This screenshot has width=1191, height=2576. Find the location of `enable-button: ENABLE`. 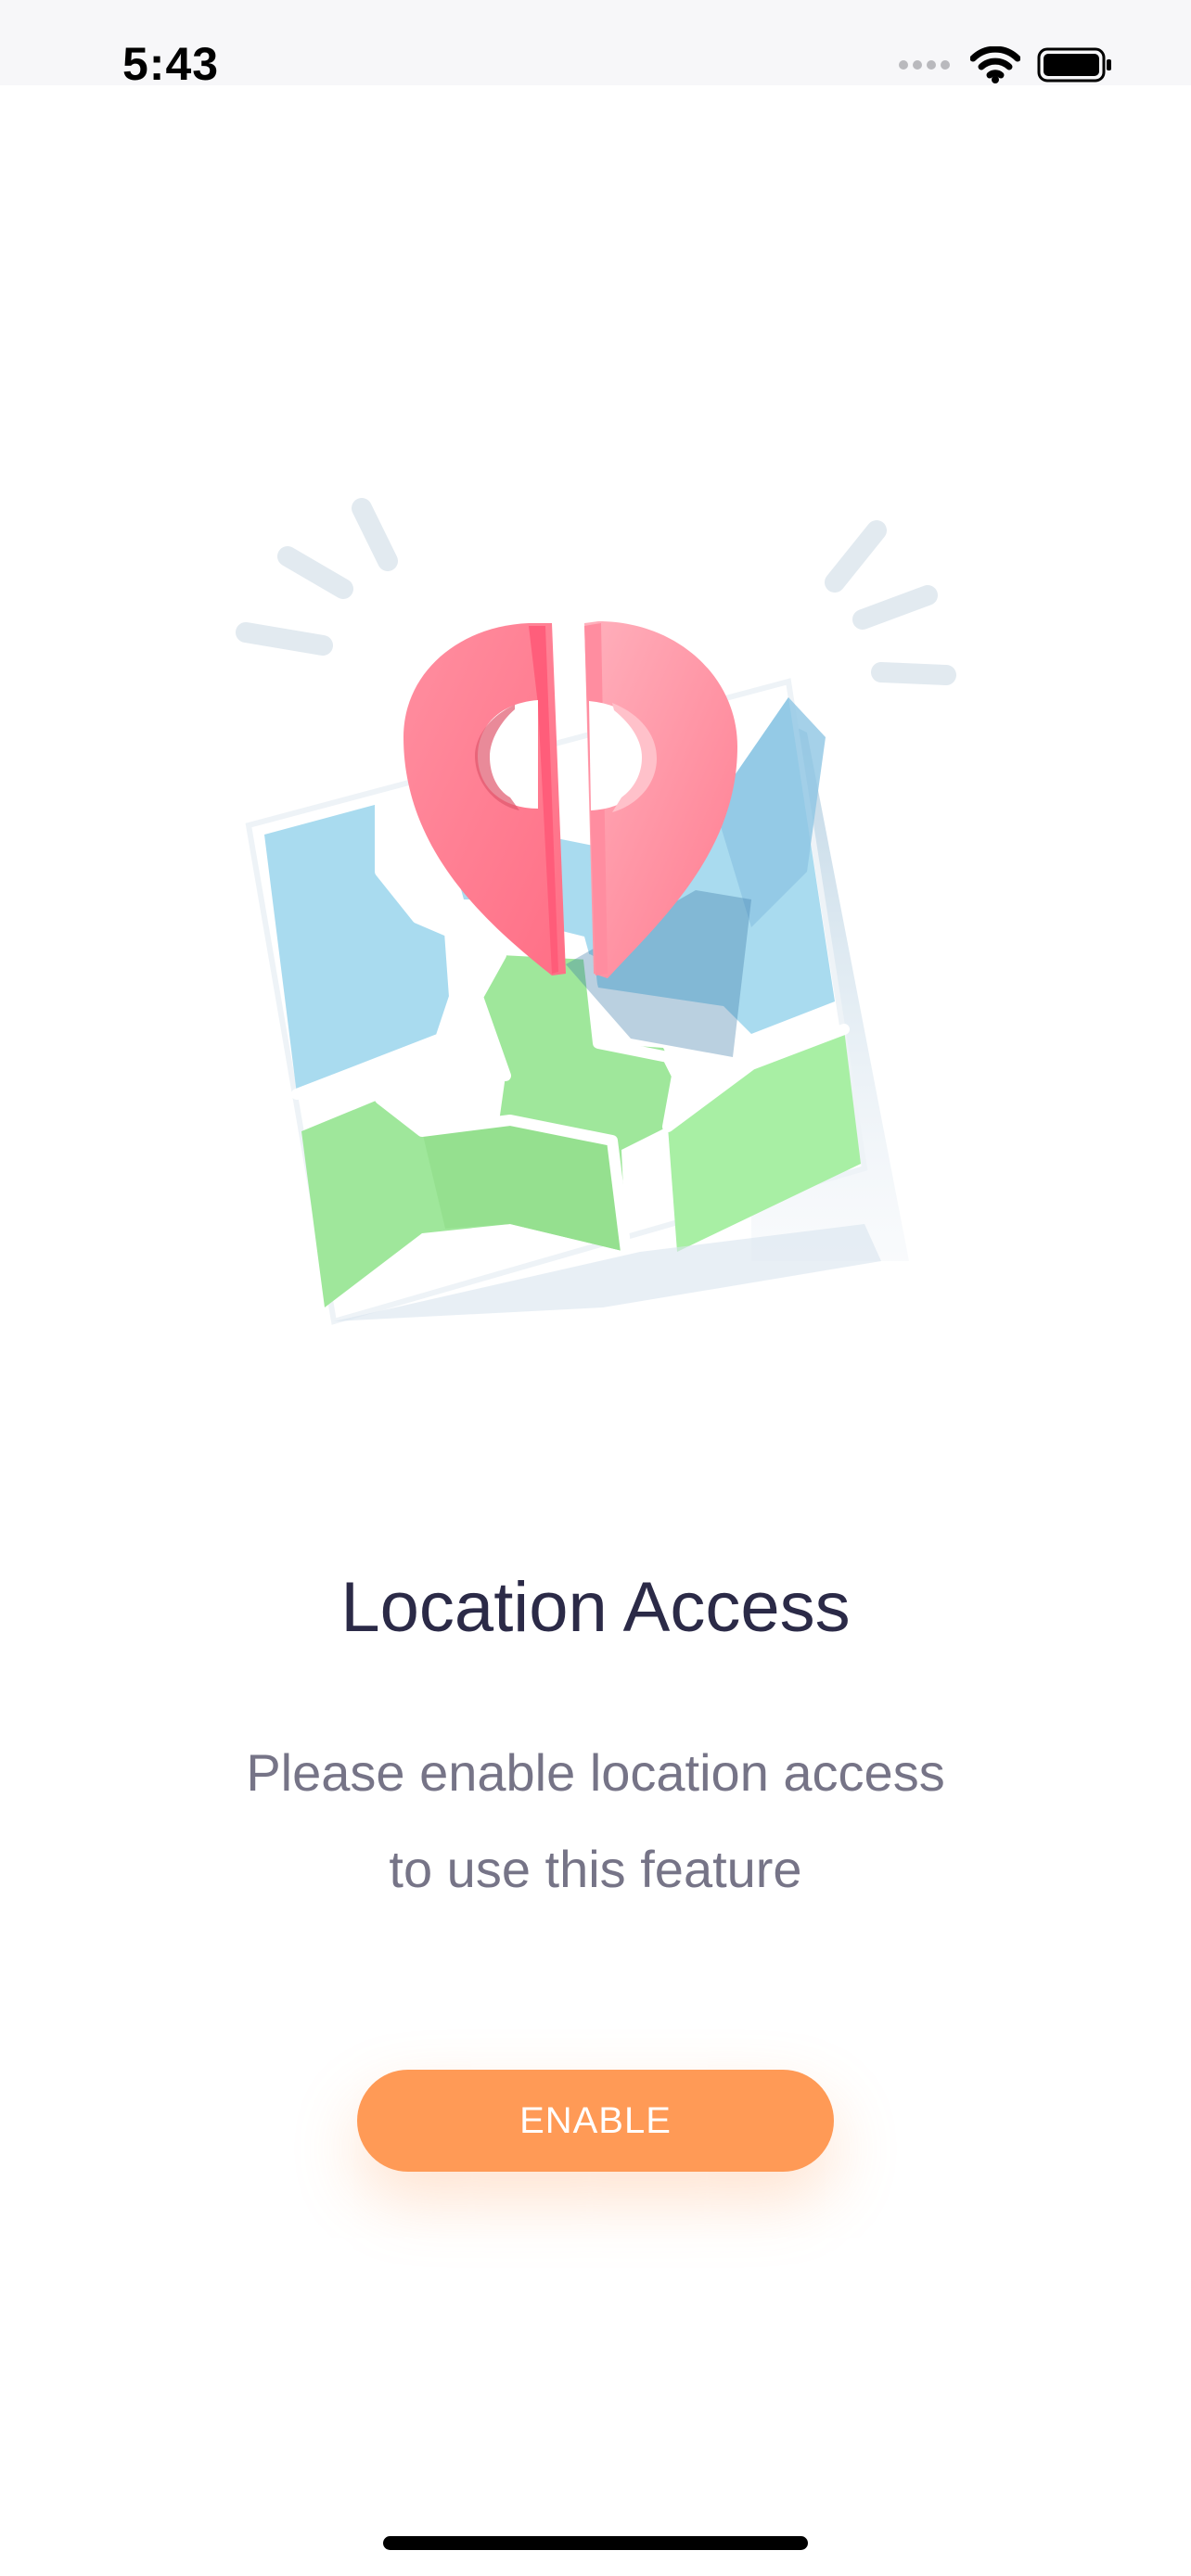

enable-button: ENABLE is located at coordinates (595, 2121).